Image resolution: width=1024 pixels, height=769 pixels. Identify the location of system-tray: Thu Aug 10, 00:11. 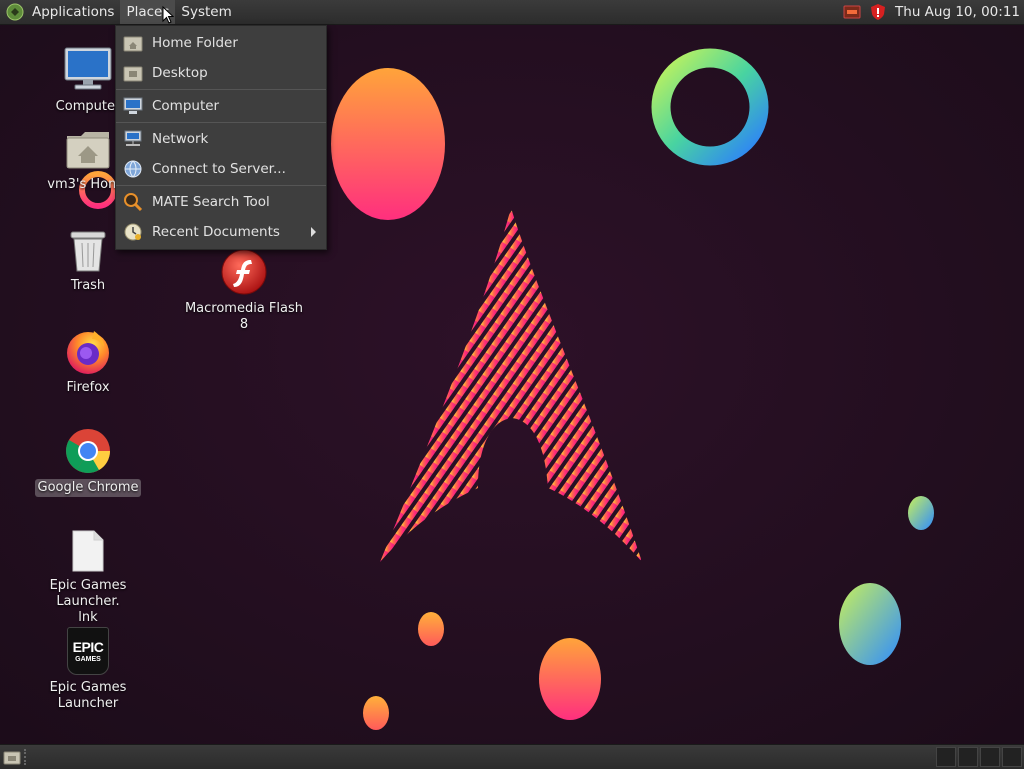
(929, 12).